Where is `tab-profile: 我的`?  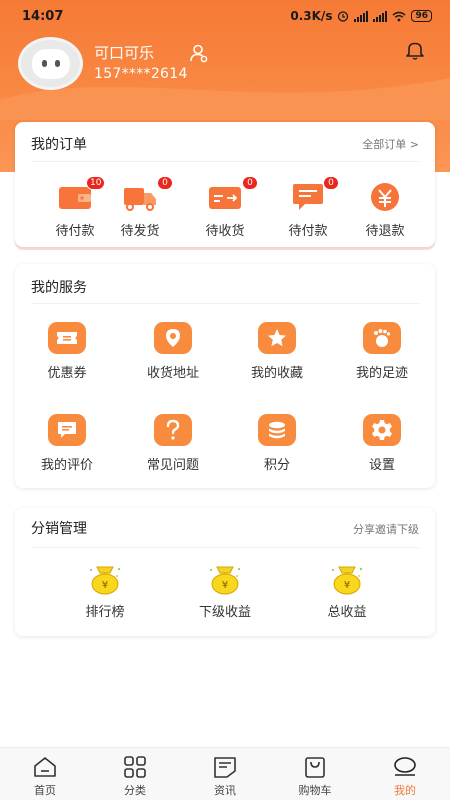 tab-profile: 我的 is located at coordinates (405, 774).